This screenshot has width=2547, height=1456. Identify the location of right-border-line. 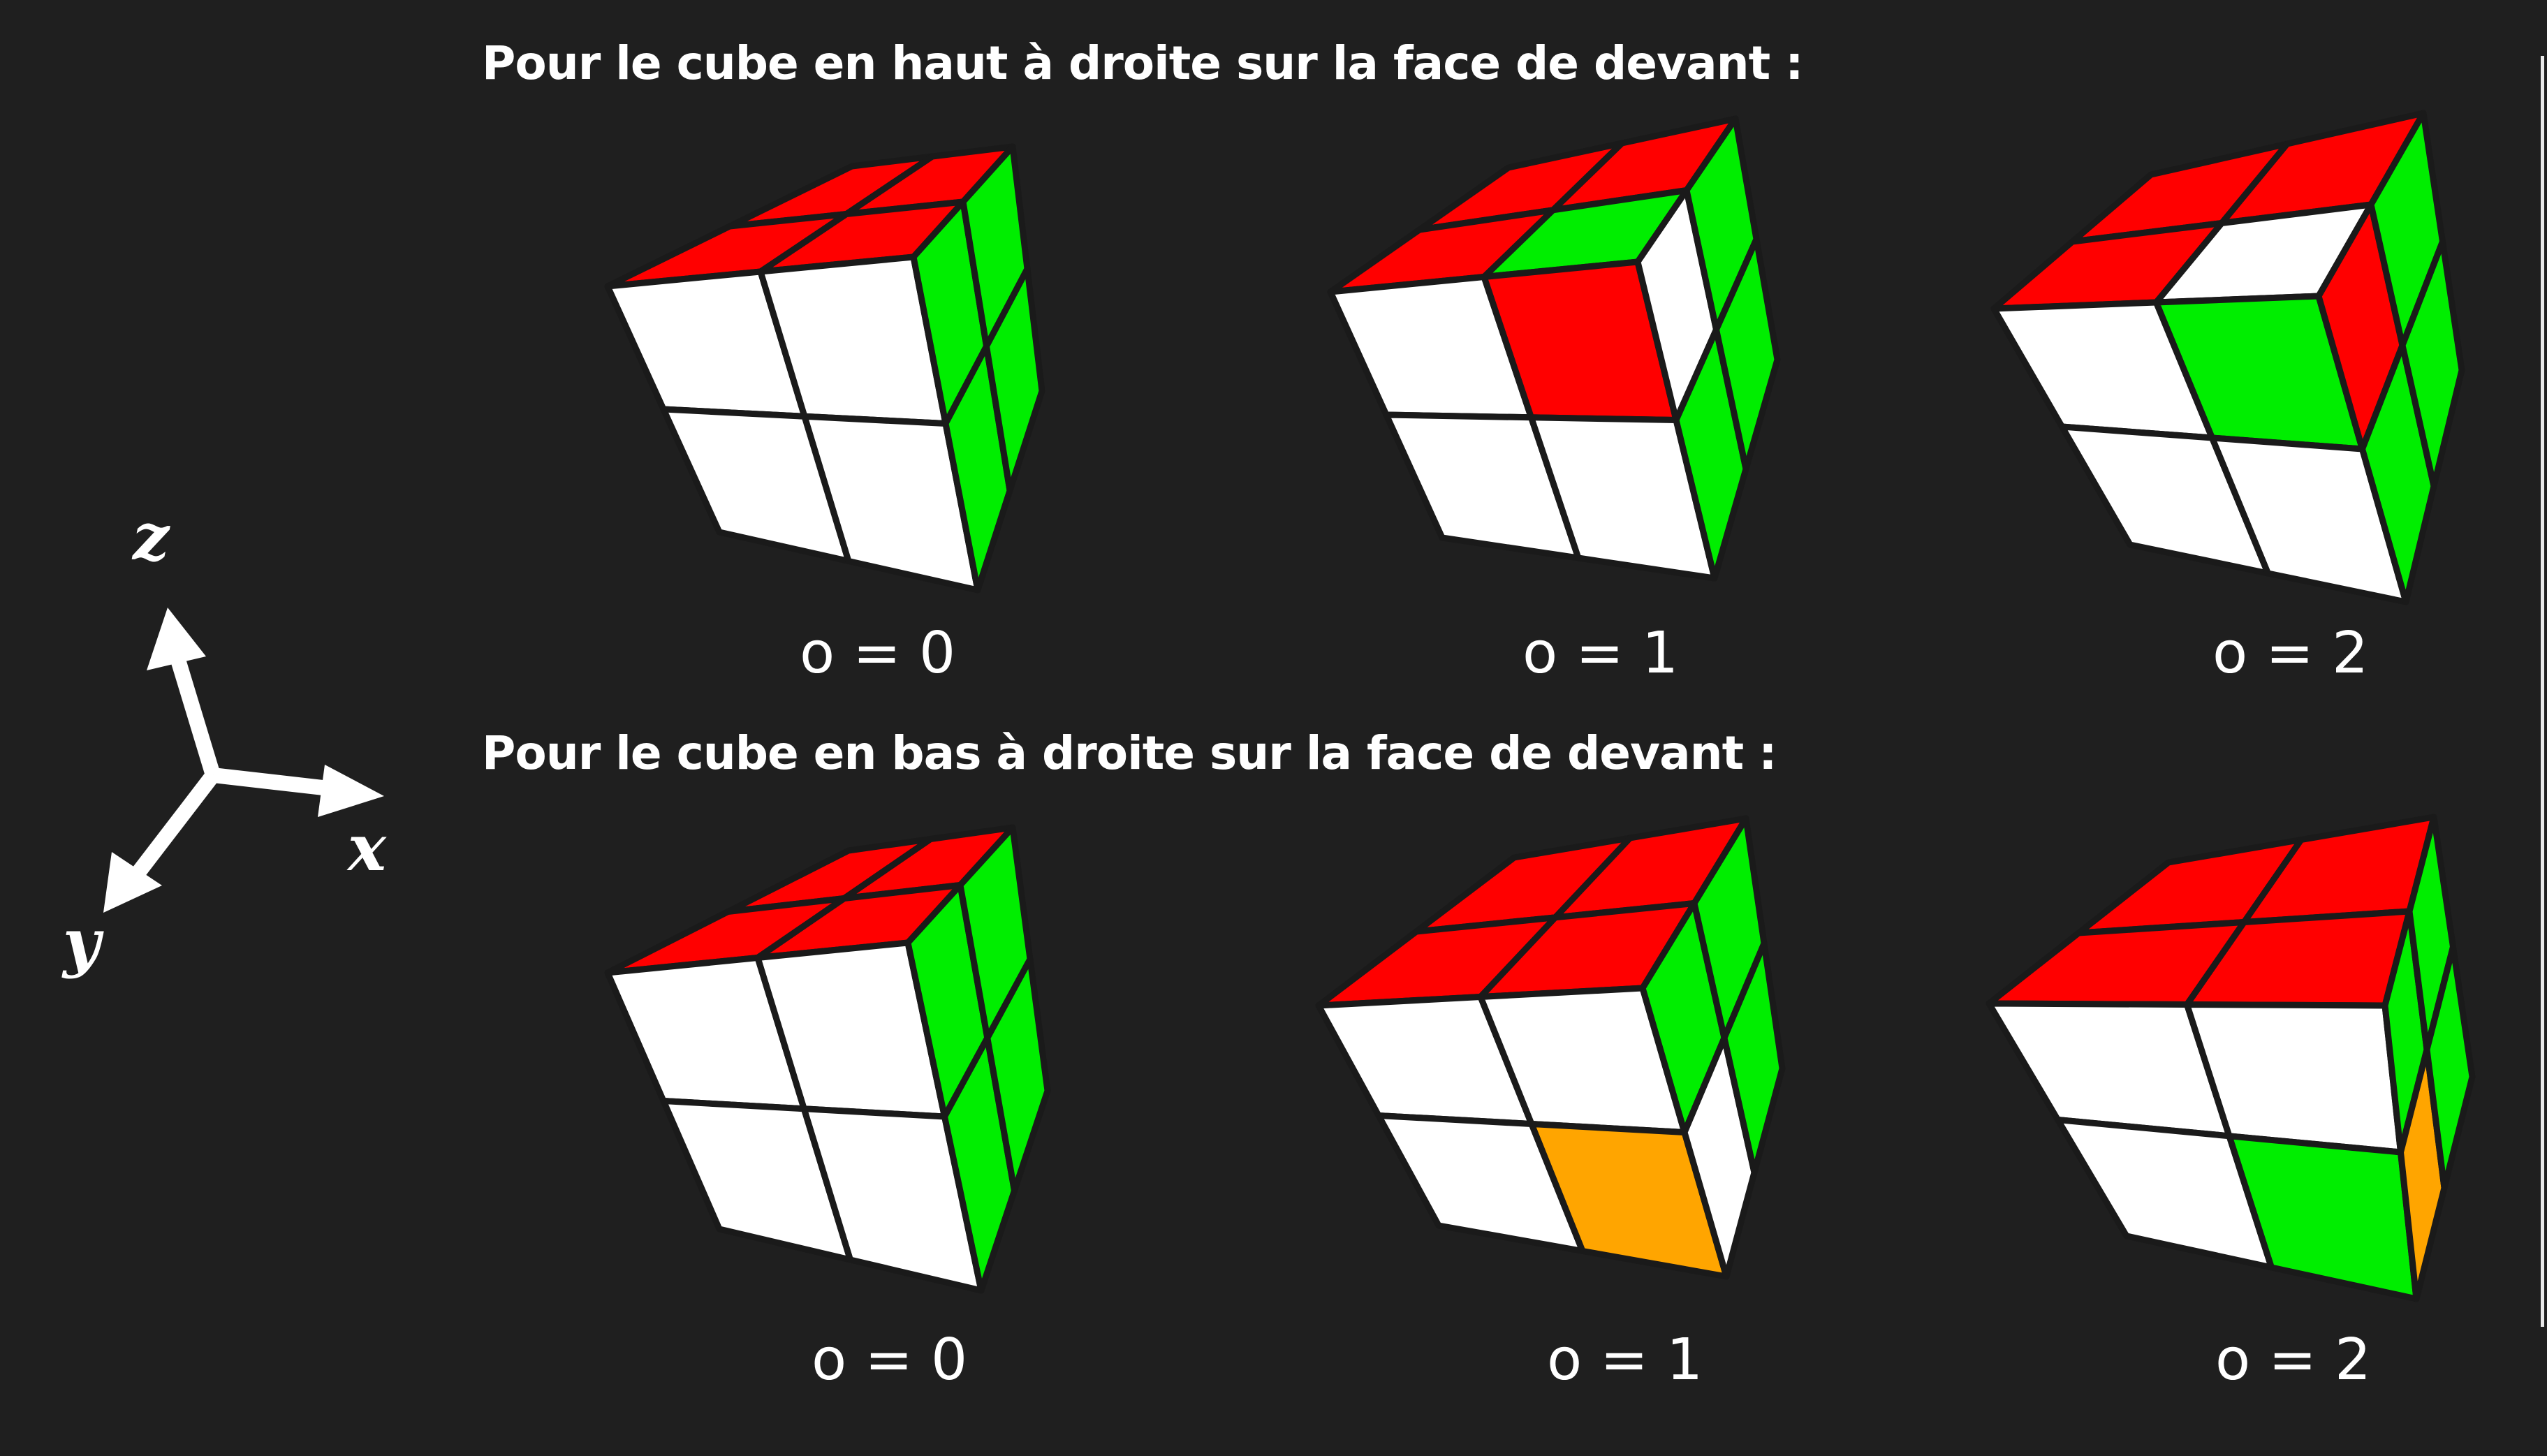
(2542, 692).